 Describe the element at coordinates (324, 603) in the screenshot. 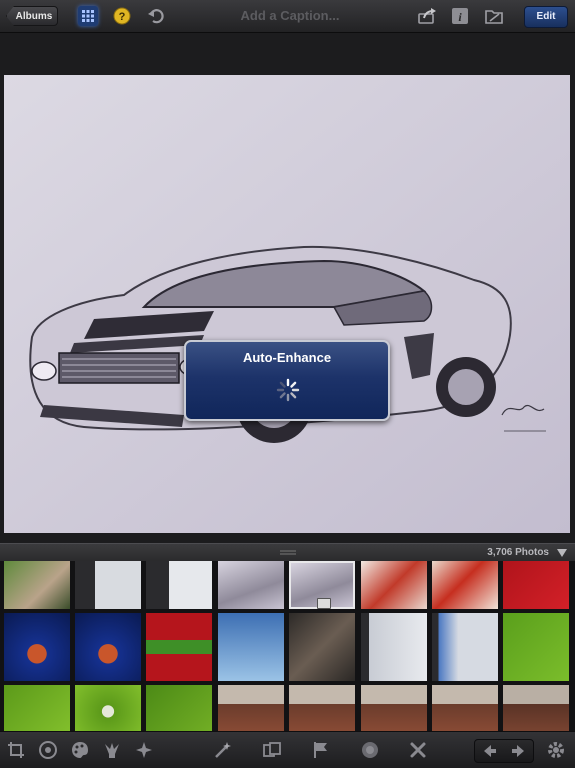

I see `edited-badge-icon` at that location.